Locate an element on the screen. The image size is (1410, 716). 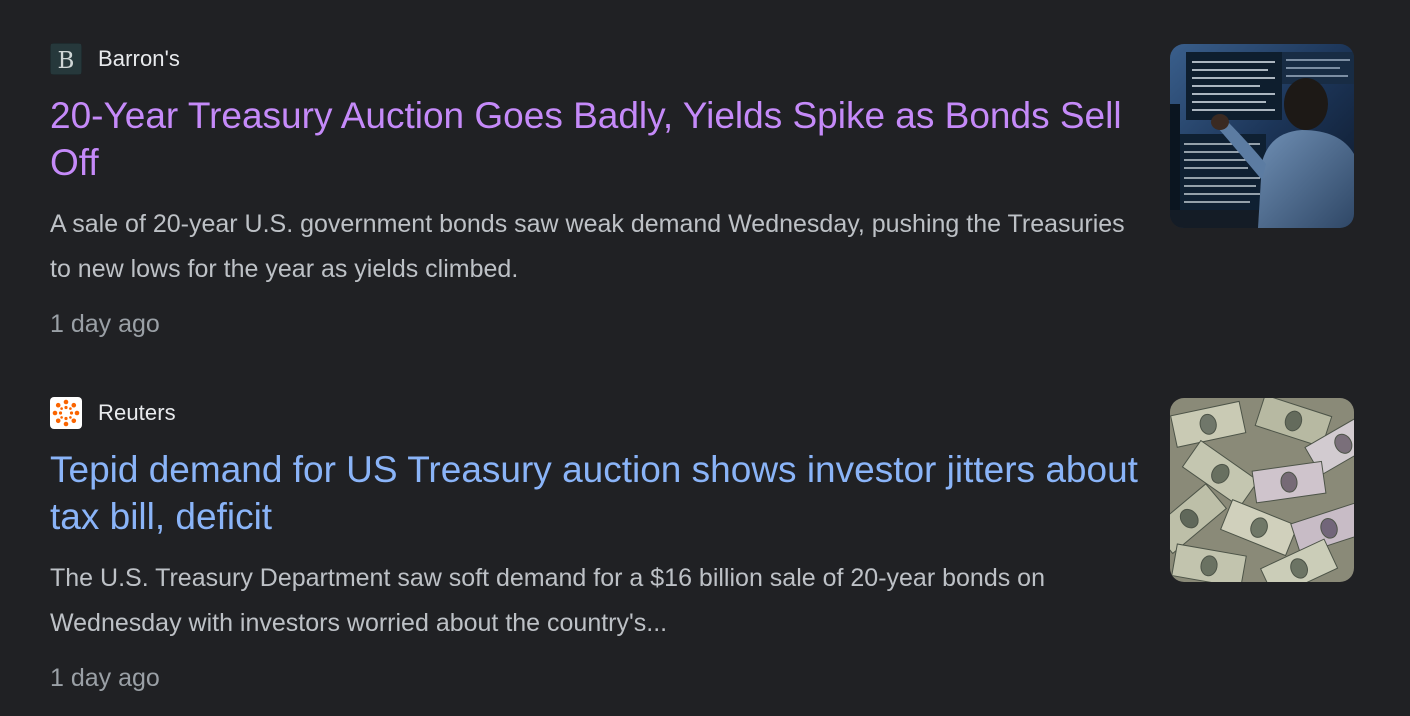
trader-at-screens-photo is located at coordinates (1262, 136).